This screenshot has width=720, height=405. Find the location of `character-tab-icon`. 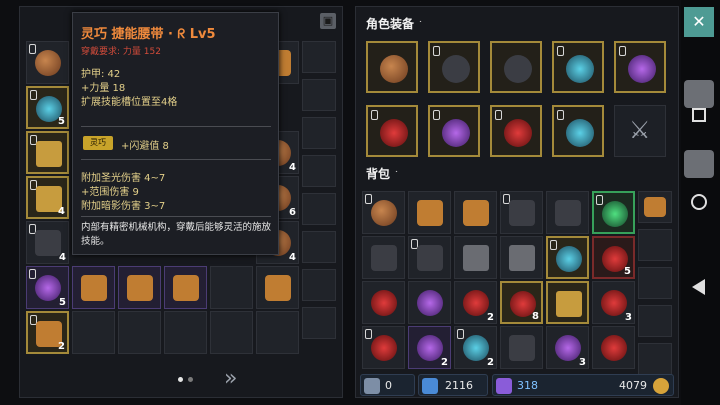

character-tab-icon is located at coordinates (699, 94).